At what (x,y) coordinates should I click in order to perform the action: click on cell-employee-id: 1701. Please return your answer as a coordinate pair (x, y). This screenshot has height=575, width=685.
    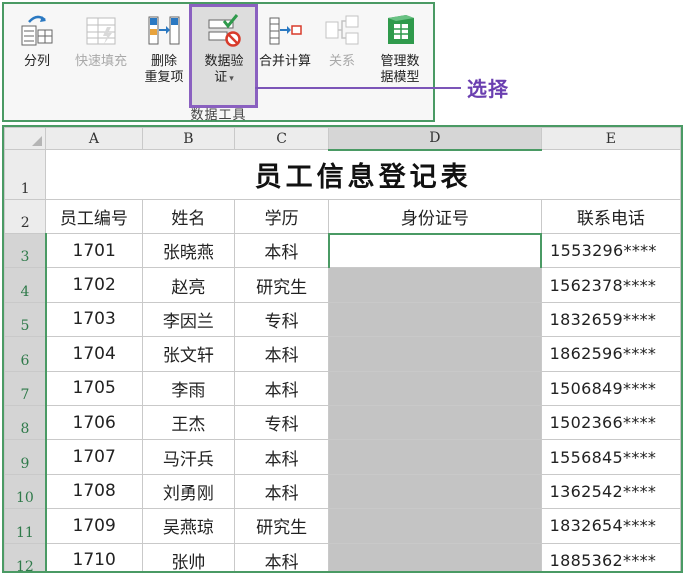
    Looking at the image, I should click on (94, 250).